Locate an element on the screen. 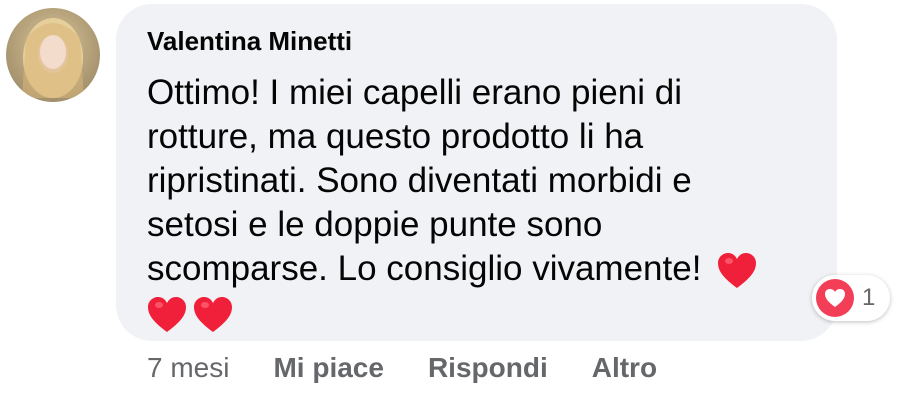 This screenshot has height=413, width=898. comment-author: Valentina Minetti is located at coordinates (249, 41).